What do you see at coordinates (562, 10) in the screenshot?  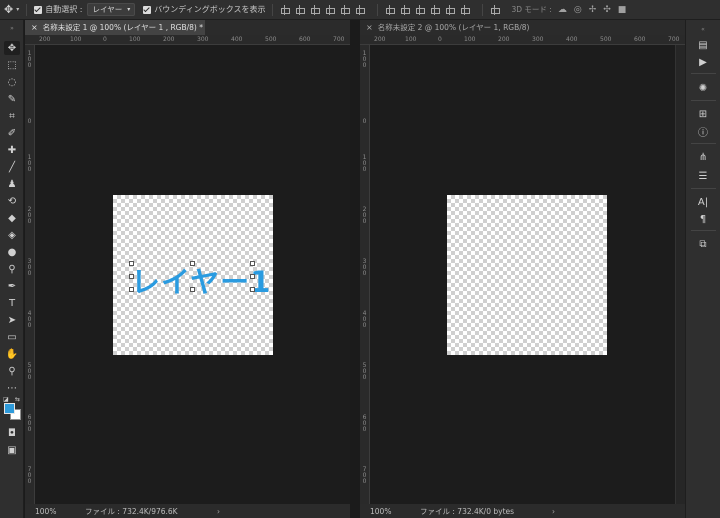 I see `orbit-3d-icon: ☁` at bounding box center [562, 10].